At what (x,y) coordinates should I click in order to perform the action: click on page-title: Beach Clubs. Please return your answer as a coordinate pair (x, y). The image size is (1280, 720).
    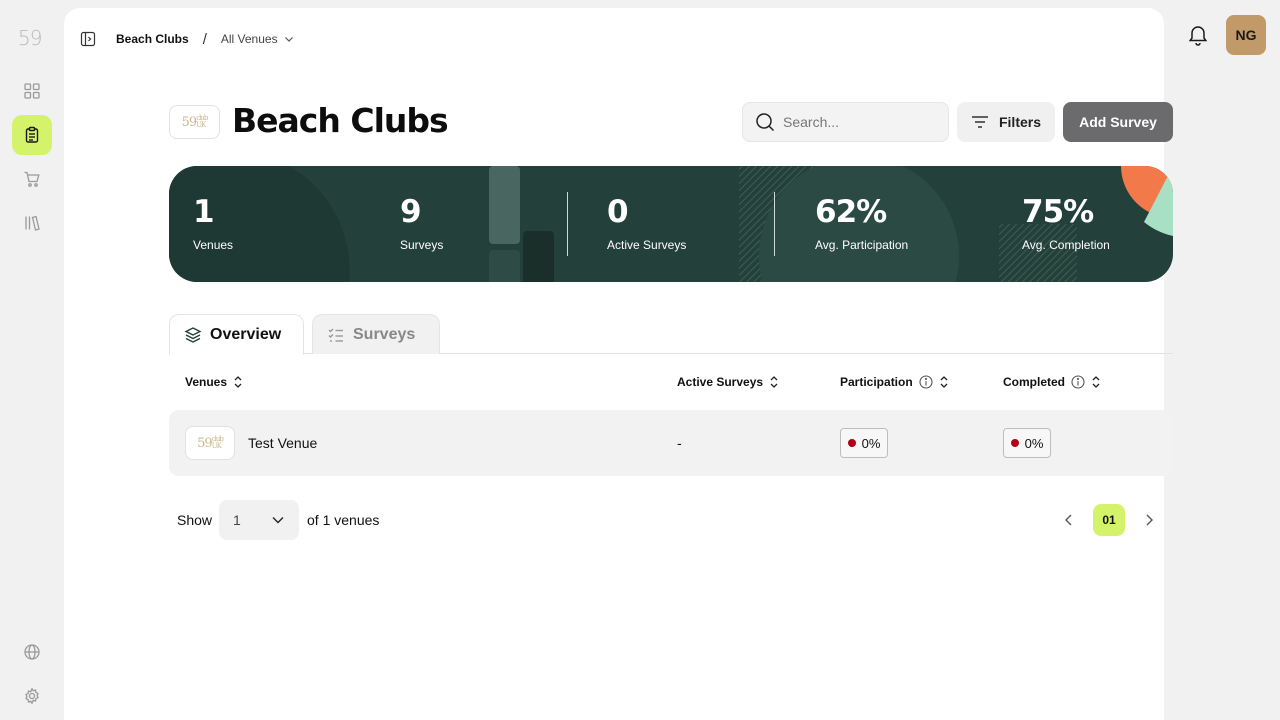
    Looking at the image, I should click on (340, 120).